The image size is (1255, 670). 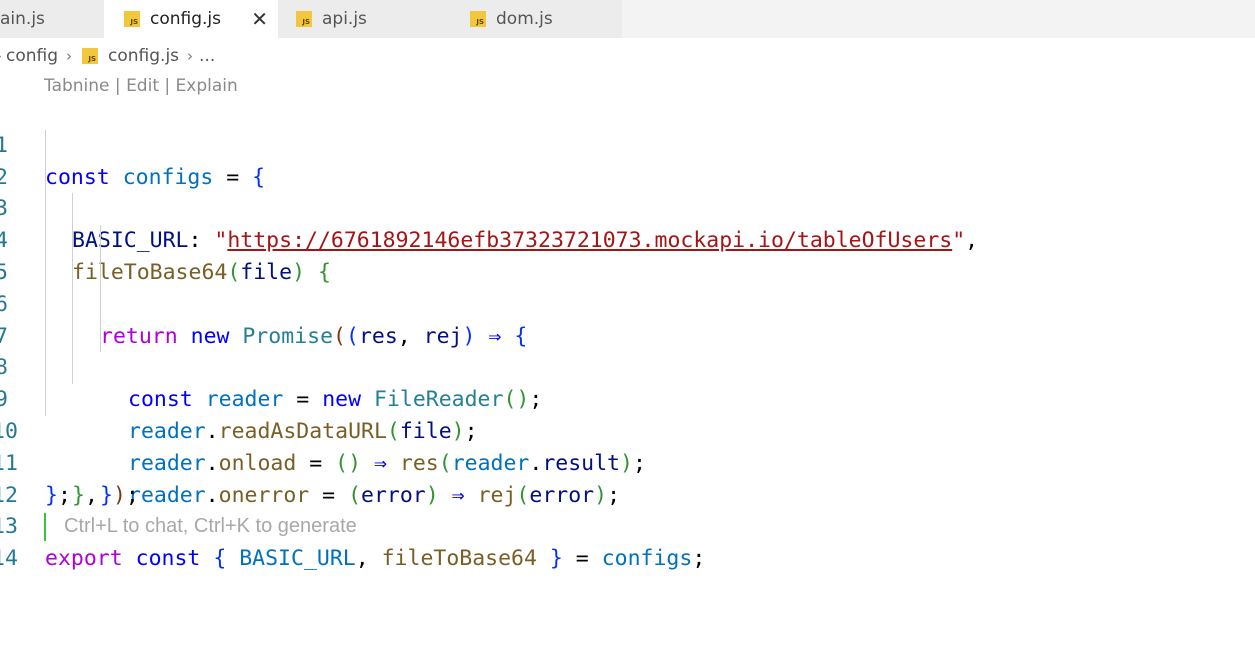 I want to click on ai-hint-placeholder: Ctrl+L to chat, Ctrl+K to generate, so click(x=210, y=526).